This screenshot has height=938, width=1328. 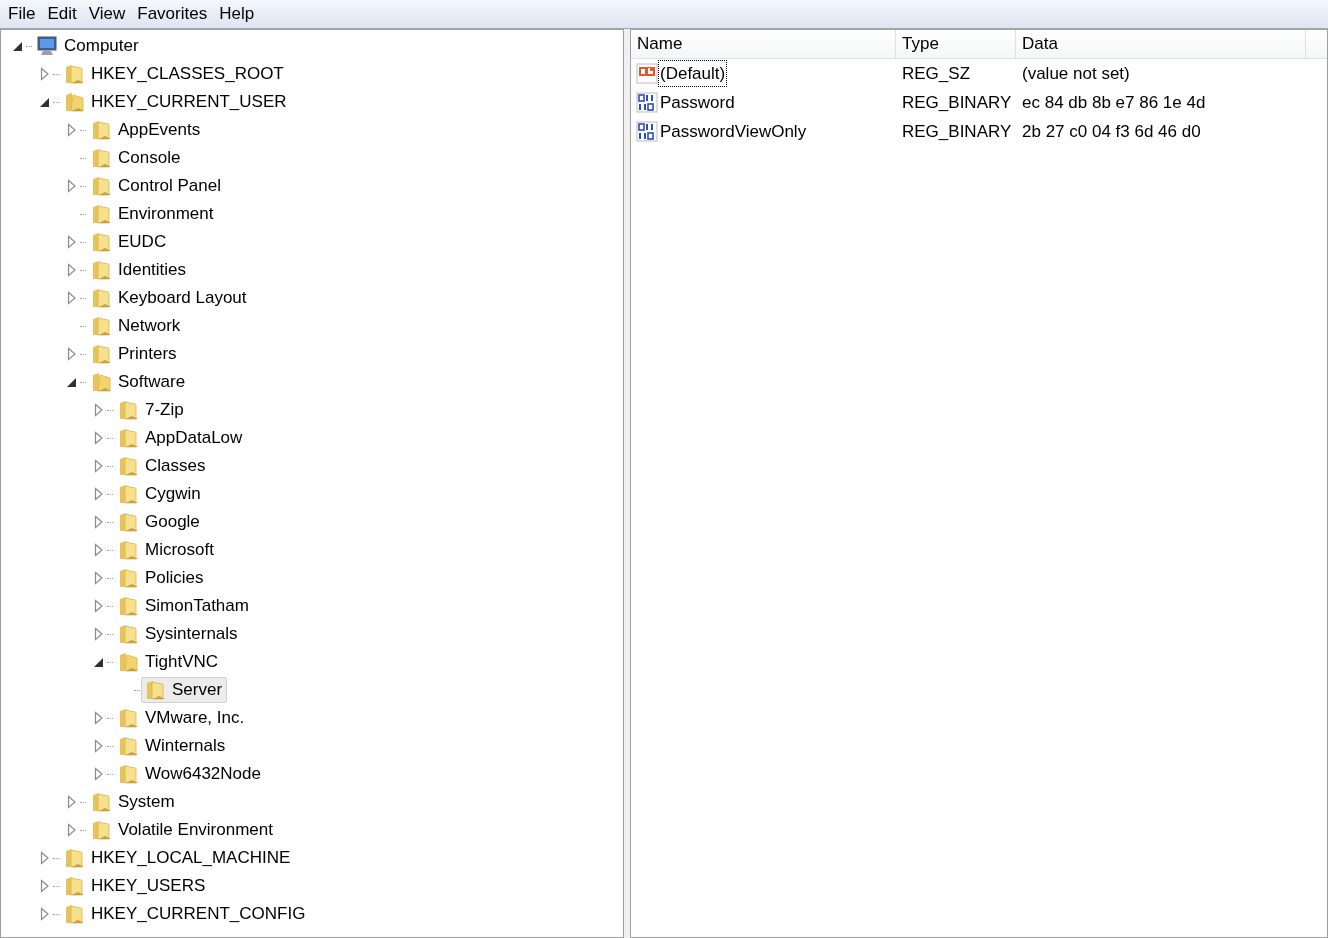 I want to click on tree-item: Winternals, so click(x=172, y=746).